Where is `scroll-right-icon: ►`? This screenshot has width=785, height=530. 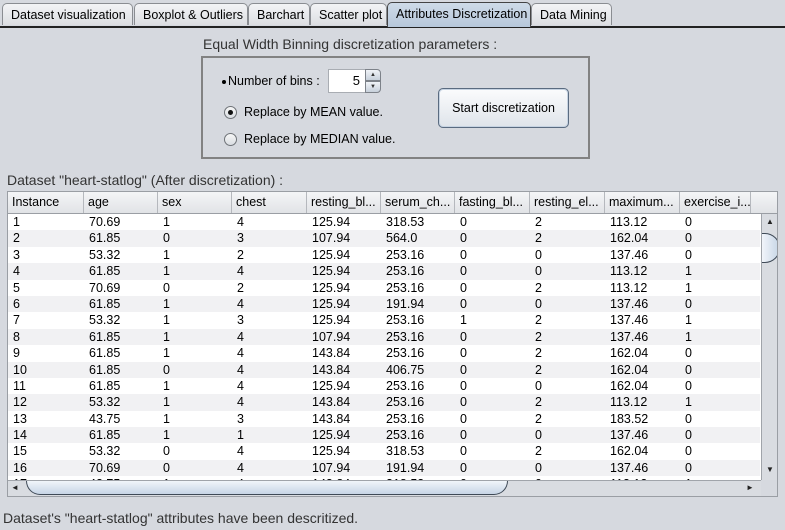 scroll-right-icon: ► is located at coordinates (750, 487).